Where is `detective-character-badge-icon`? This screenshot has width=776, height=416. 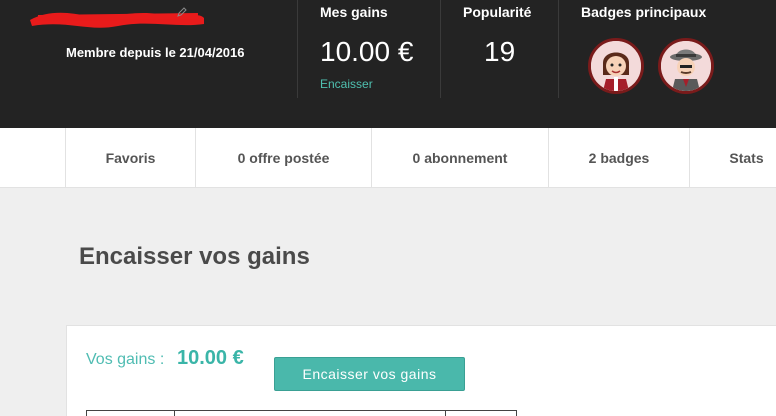 detective-character-badge-icon is located at coordinates (686, 66).